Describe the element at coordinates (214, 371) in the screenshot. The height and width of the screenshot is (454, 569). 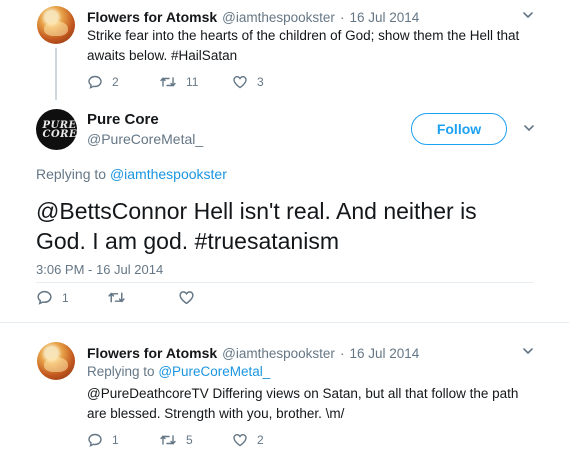
I see `replying-to-handle: @PureCoreMetal_` at that location.